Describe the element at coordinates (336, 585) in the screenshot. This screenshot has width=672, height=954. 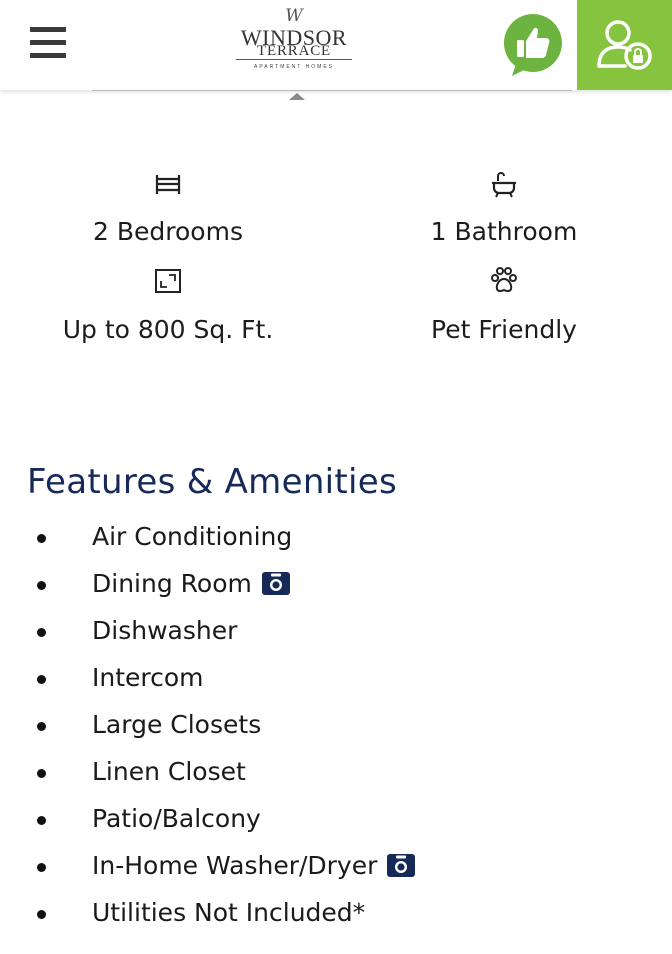
I see `list-item: Dining Room` at that location.